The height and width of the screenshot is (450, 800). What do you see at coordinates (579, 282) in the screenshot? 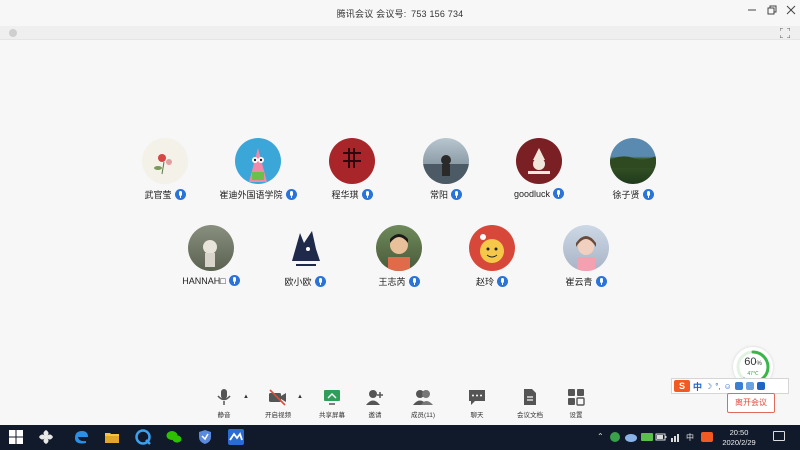
I see `participant-name: 崔云青` at bounding box center [579, 282].